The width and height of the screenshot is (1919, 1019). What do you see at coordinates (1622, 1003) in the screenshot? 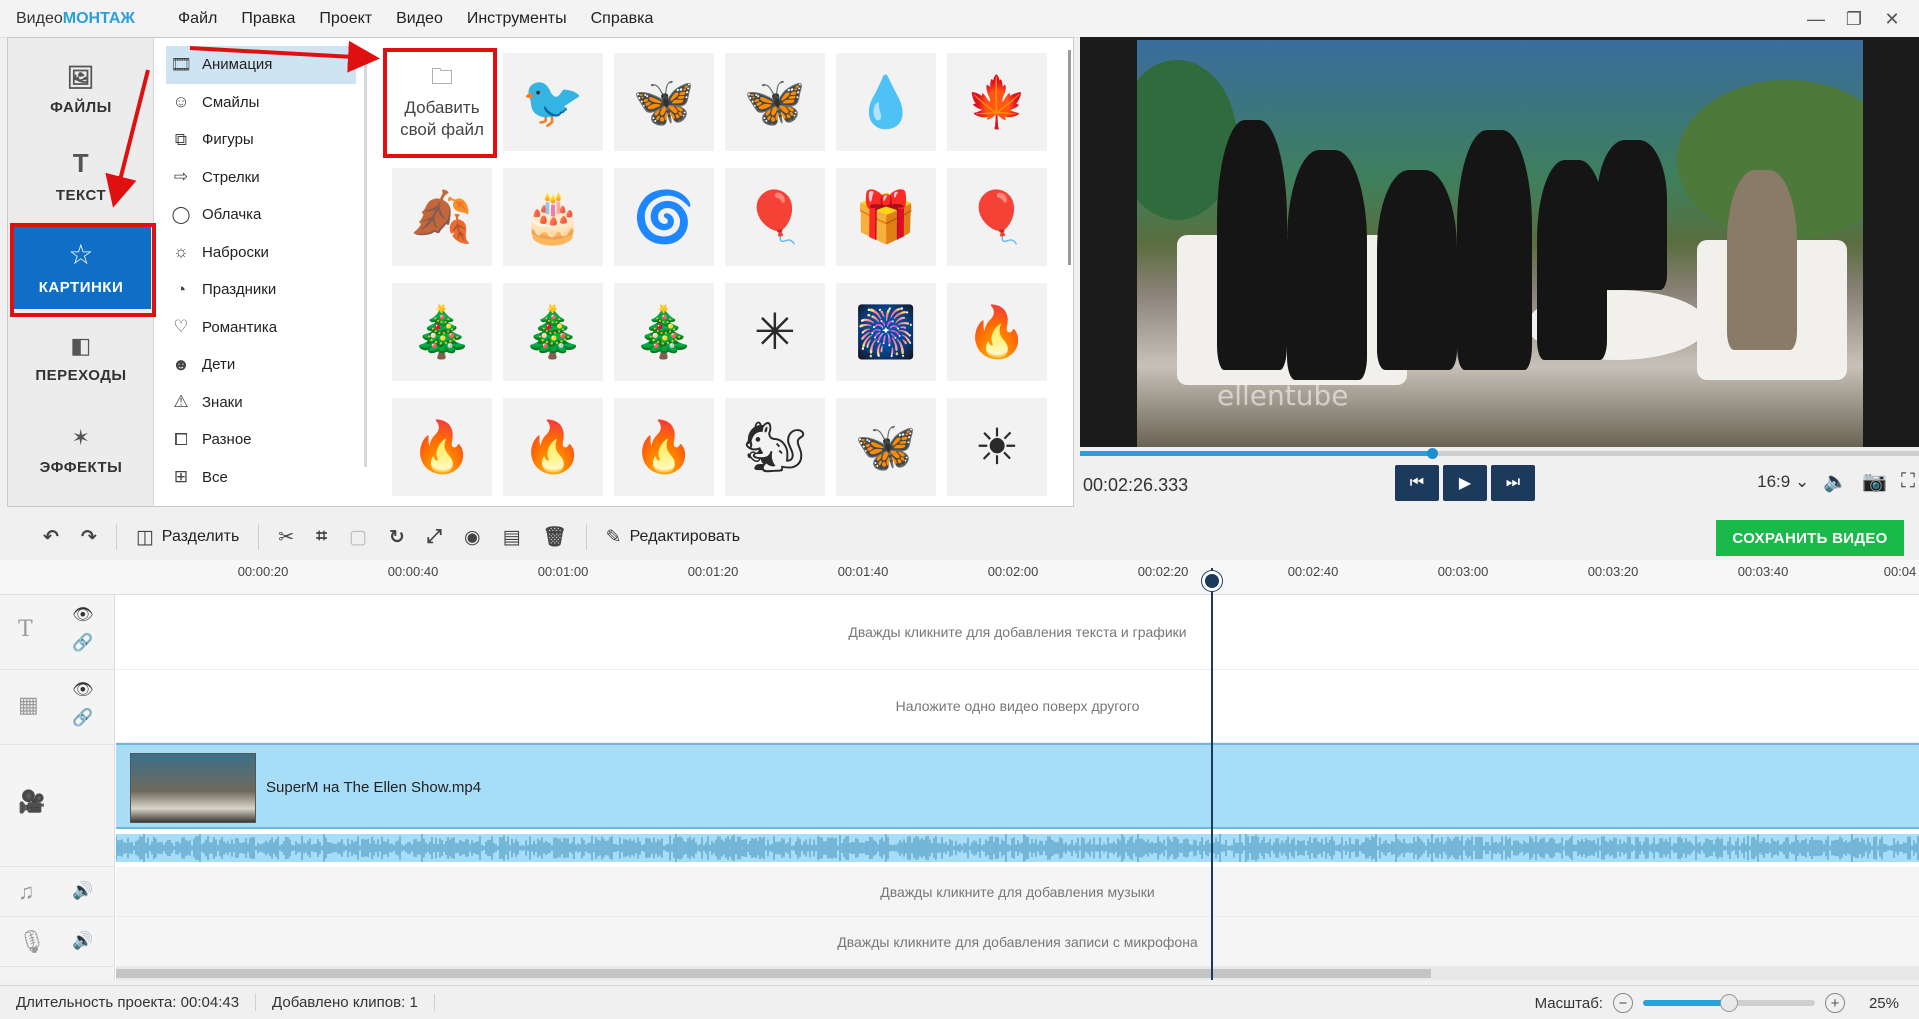
I see `zoom-out-button: −` at bounding box center [1622, 1003].